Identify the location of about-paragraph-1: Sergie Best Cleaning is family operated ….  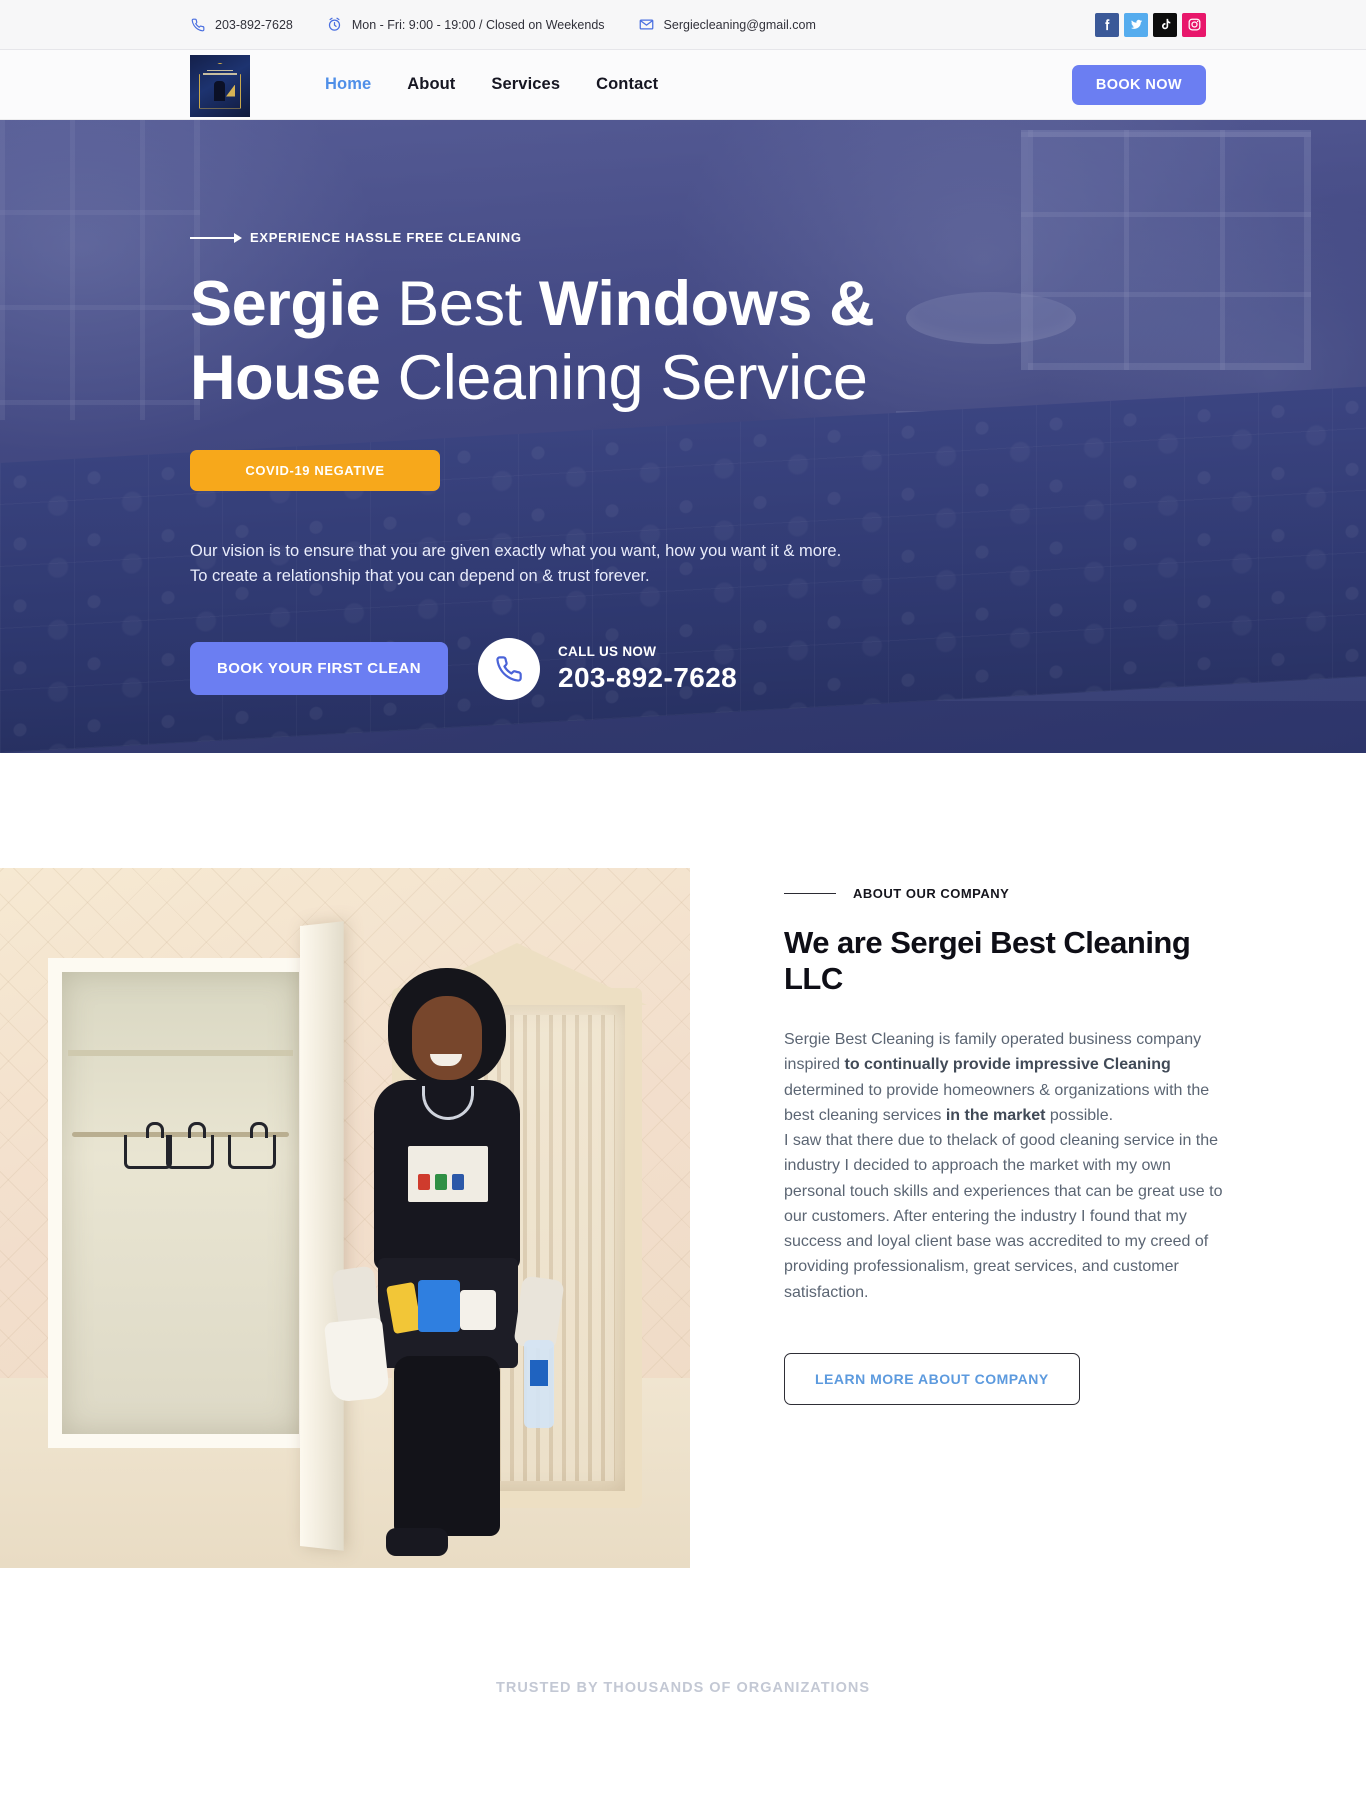
(1005, 1077).